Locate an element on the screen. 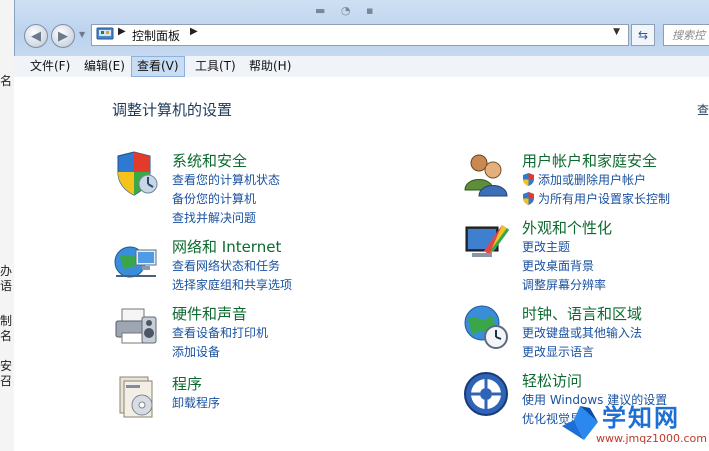 This screenshot has height=451, width=709. link-add-device: 添加设备 is located at coordinates (196, 351).